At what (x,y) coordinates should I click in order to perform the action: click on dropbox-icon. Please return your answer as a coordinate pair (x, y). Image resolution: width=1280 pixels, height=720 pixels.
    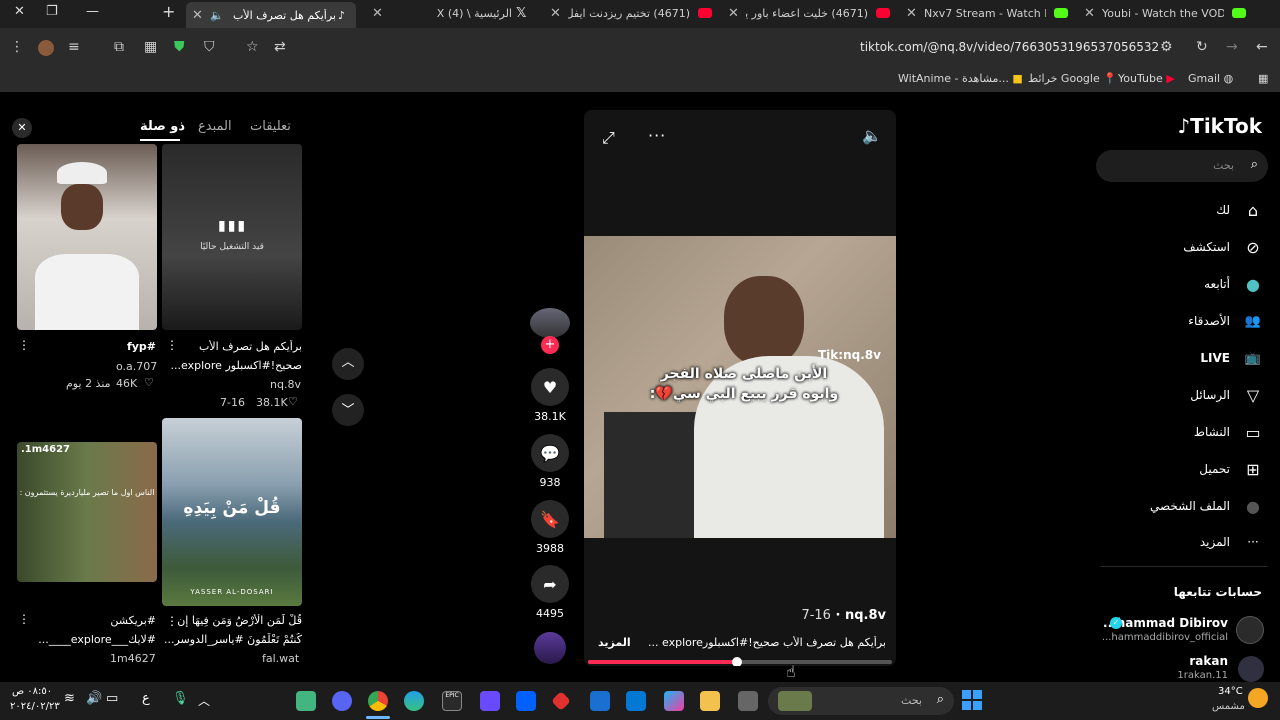
    Looking at the image, I should click on (526, 701).